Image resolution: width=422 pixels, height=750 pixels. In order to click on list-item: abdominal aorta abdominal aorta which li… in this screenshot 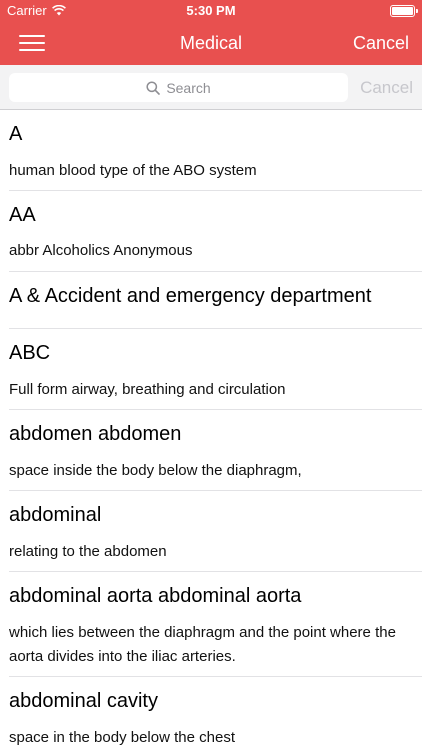, I will do `click(211, 624)`.